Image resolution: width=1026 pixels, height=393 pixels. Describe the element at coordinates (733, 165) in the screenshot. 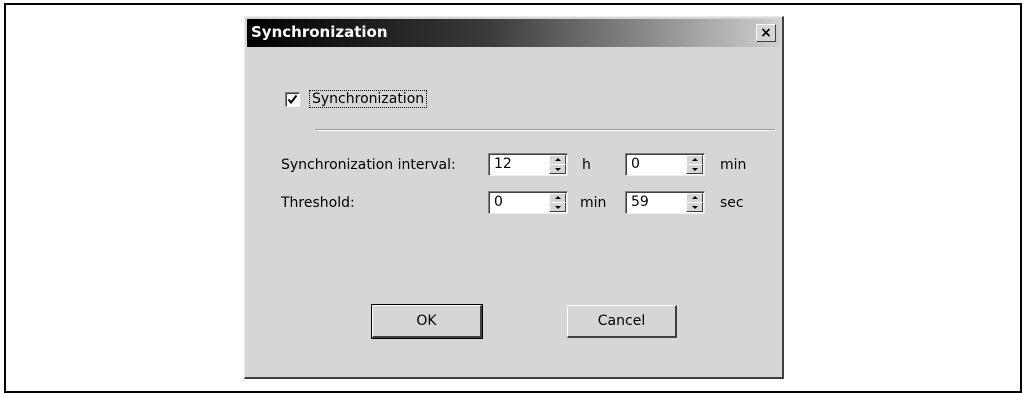

I see `interval-minutes-unit: min` at that location.